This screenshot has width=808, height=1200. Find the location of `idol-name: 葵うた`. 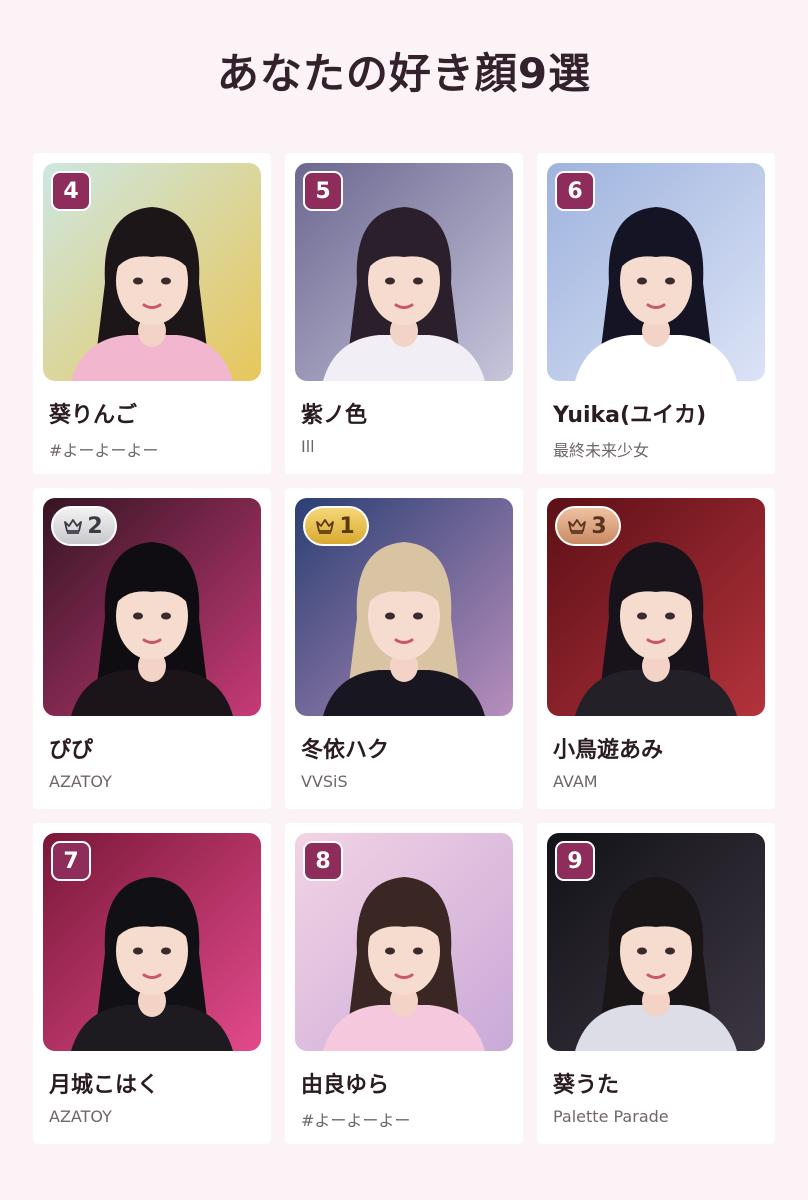

idol-name: 葵うた is located at coordinates (586, 1085).